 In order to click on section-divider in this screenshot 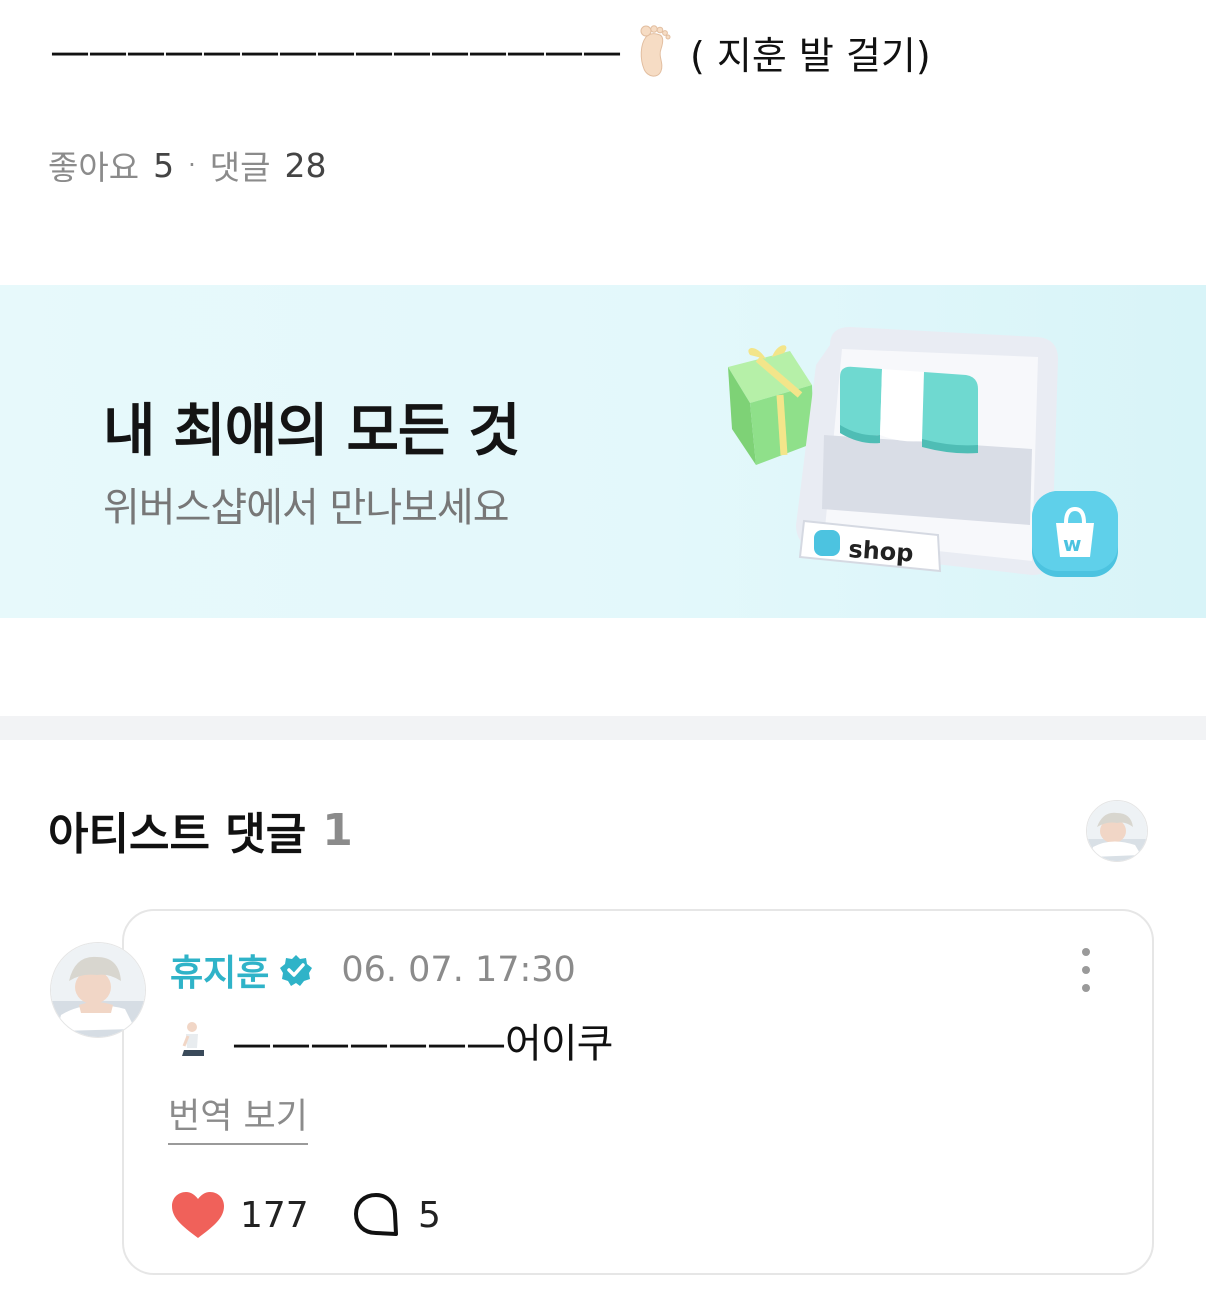, I will do `click(603, 728)`.